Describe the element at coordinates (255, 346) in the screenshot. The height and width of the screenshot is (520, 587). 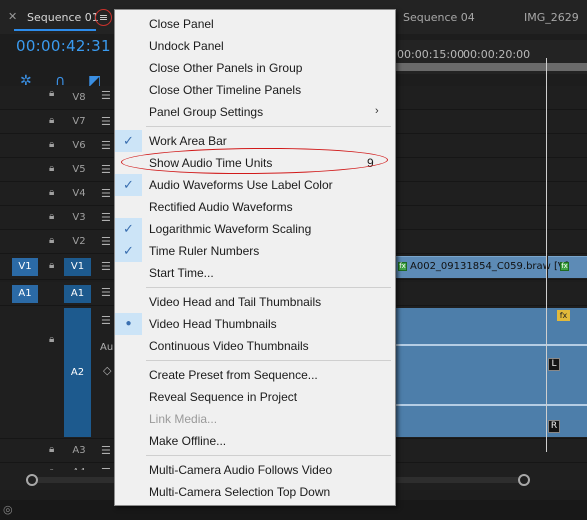
I see `menu-item-continuous-thumbnails: Continuous Video Thumbnails` at that location.